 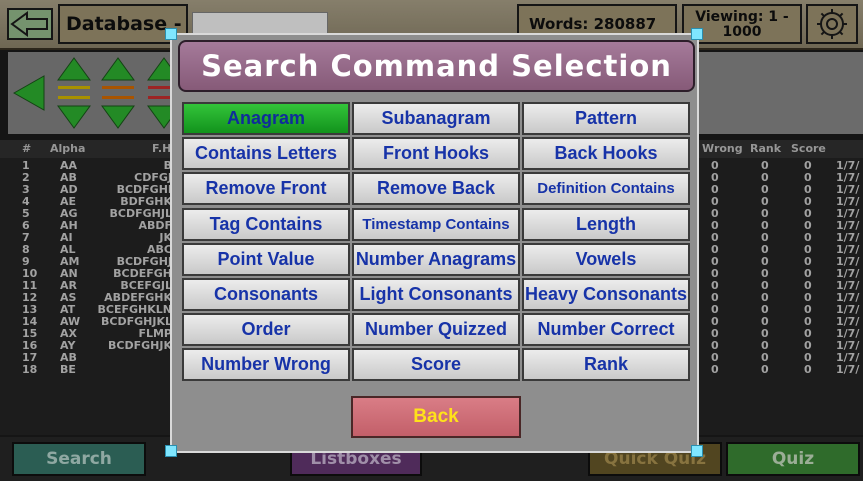 I want to click on command-light-consonants-button: Light Consonants, so click(x=436, y=294).